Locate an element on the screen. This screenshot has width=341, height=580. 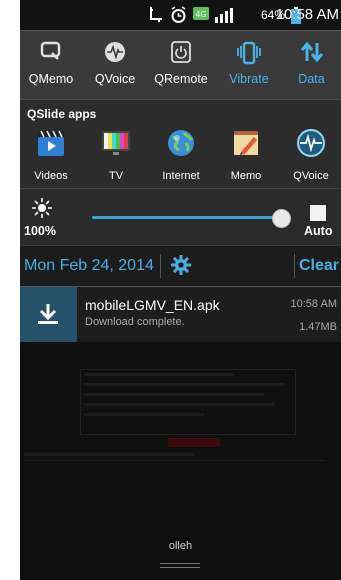
qvoice-toggle: QVoice is located at coordinates (115, 65).